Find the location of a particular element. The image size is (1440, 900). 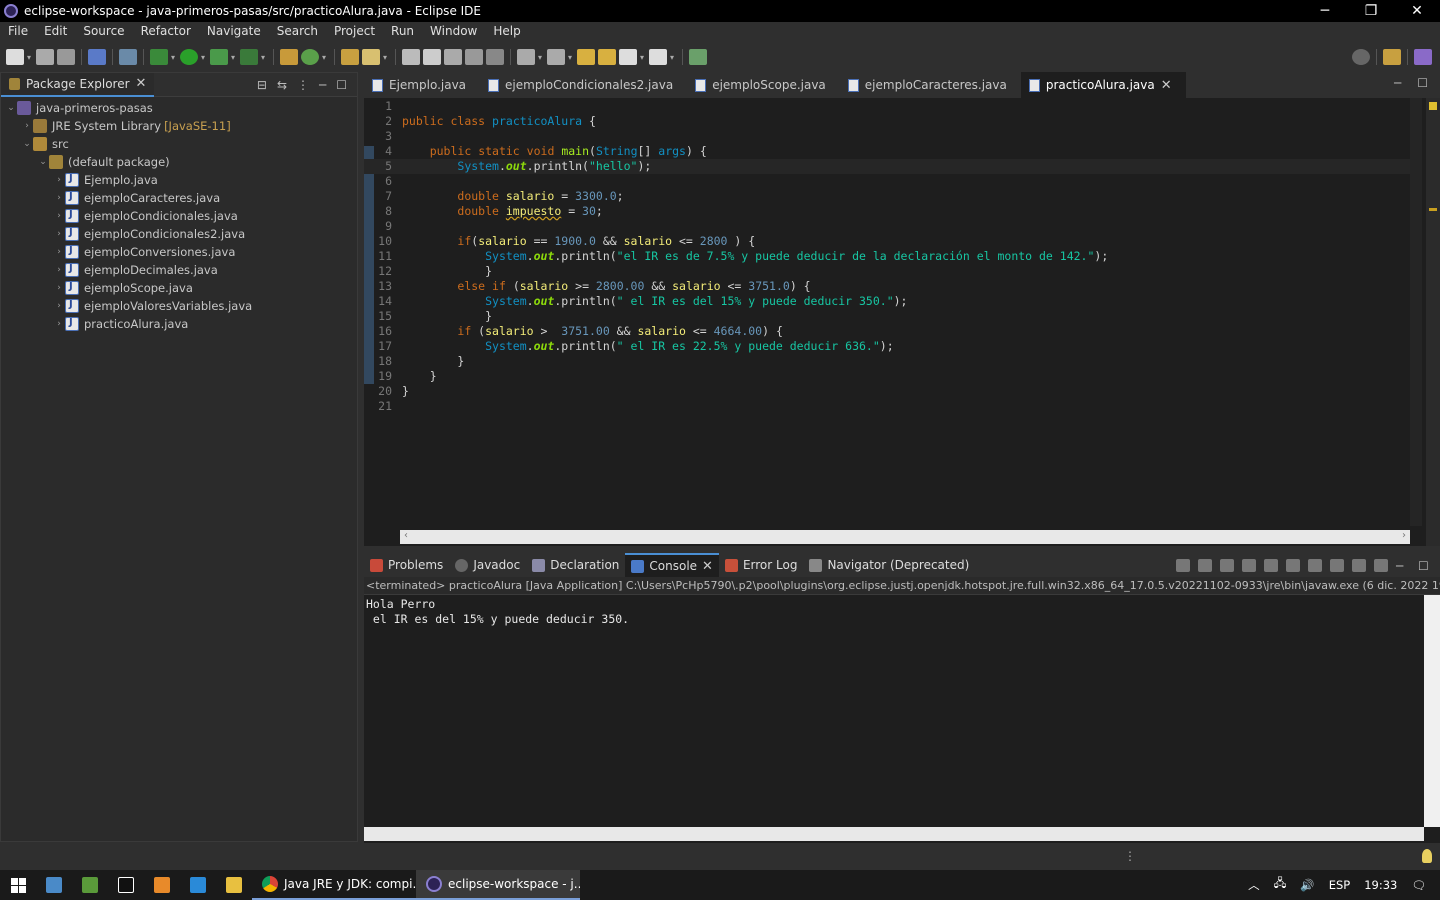

taskbar-node-app is located at coordinates (90, 885).